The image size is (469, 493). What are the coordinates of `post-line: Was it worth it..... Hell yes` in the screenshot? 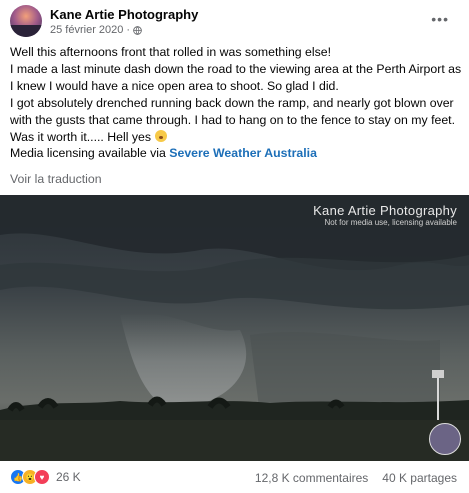 It's located at (236, 137).